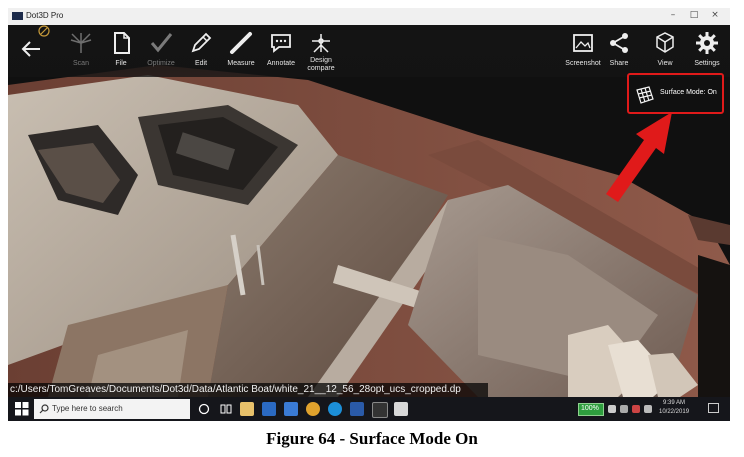  I want to click on file-explorer-icon, so click(247, 409).